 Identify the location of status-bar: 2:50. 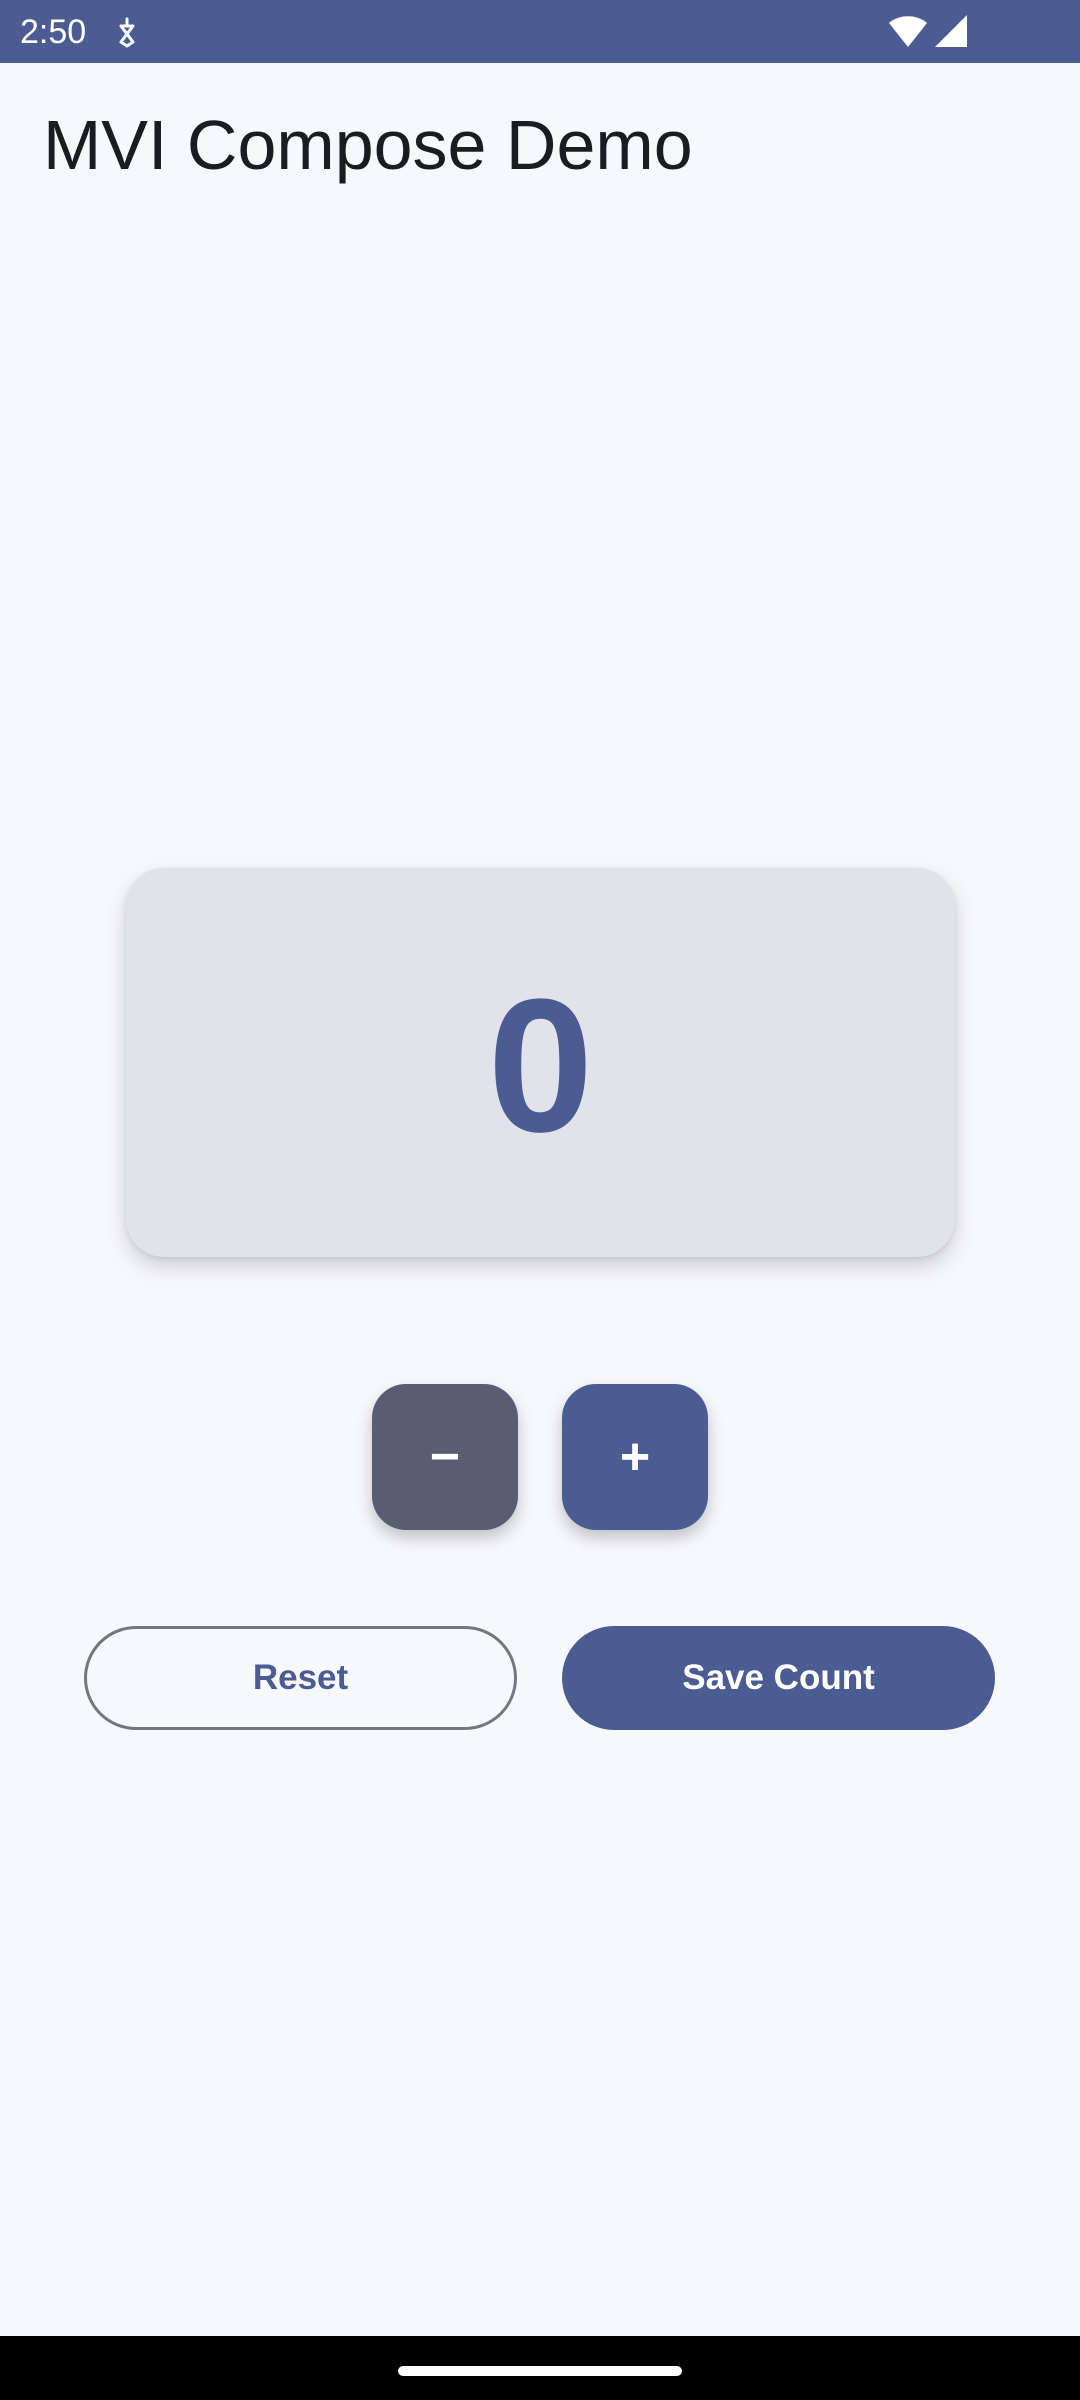
(540, 31).